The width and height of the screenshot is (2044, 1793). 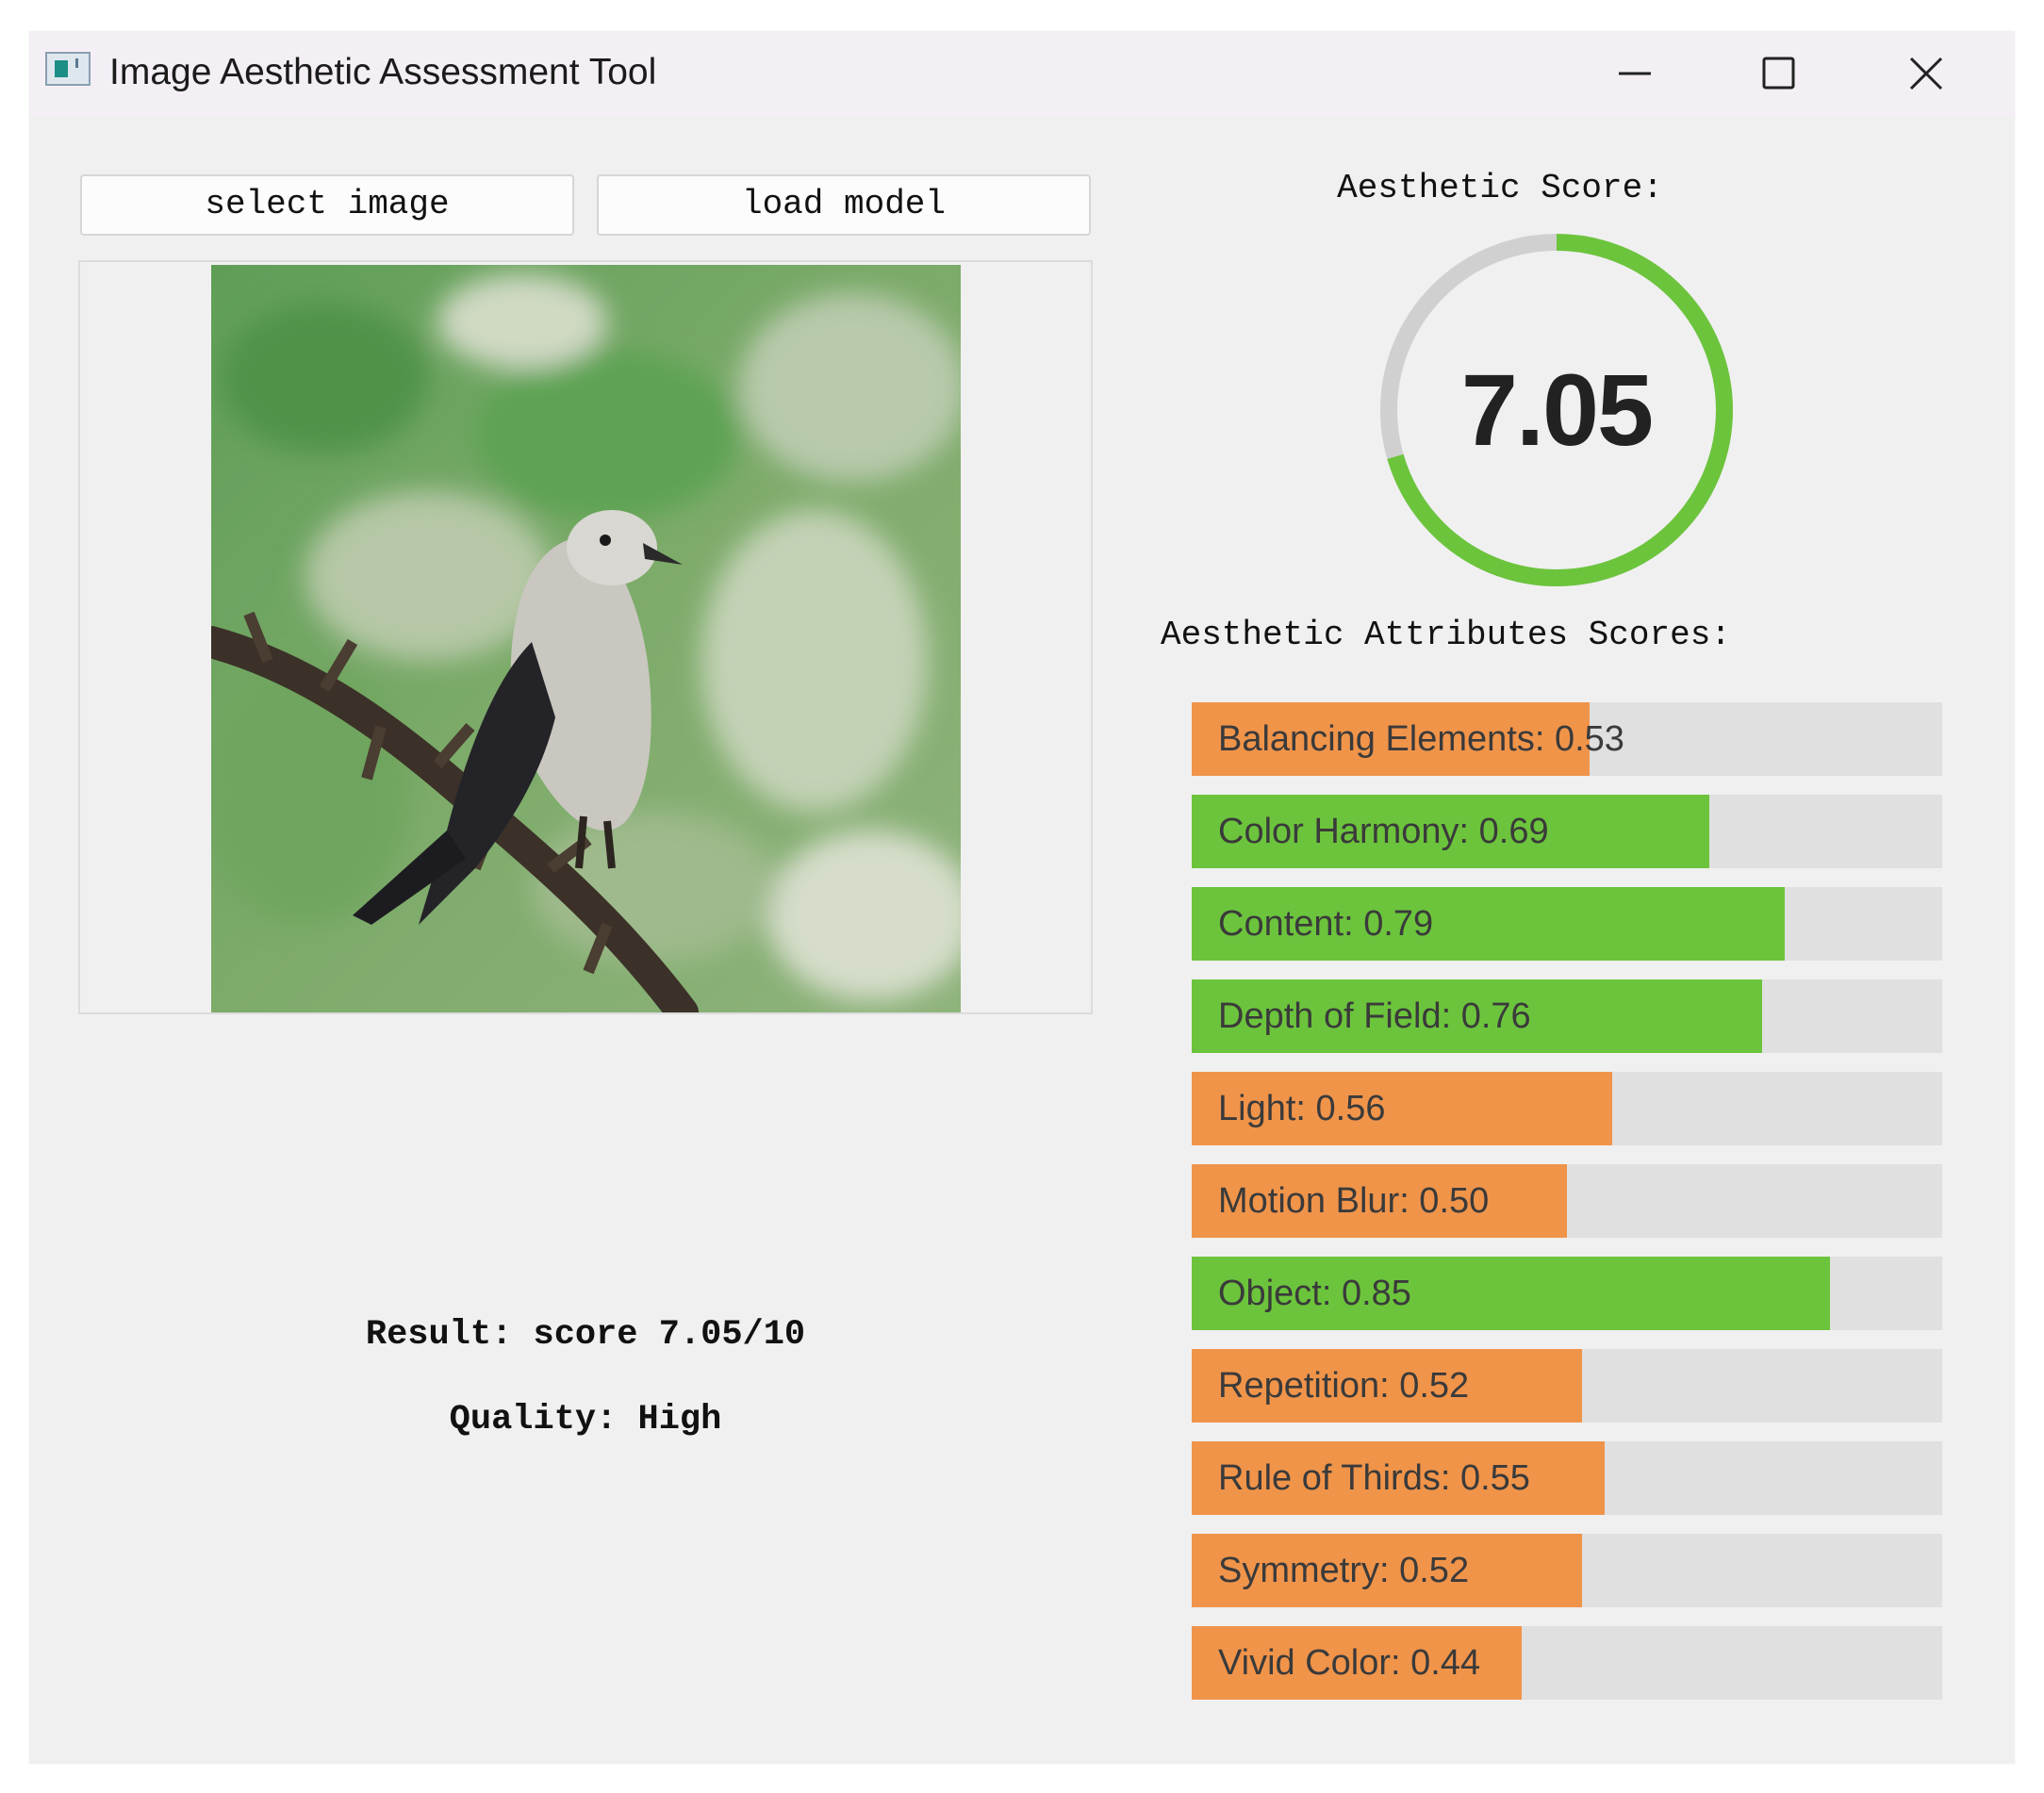 What do you see at coordinates (327, 205) in the screenshot?
I see `select-image-button: select image` at bounding box center [327, 205].